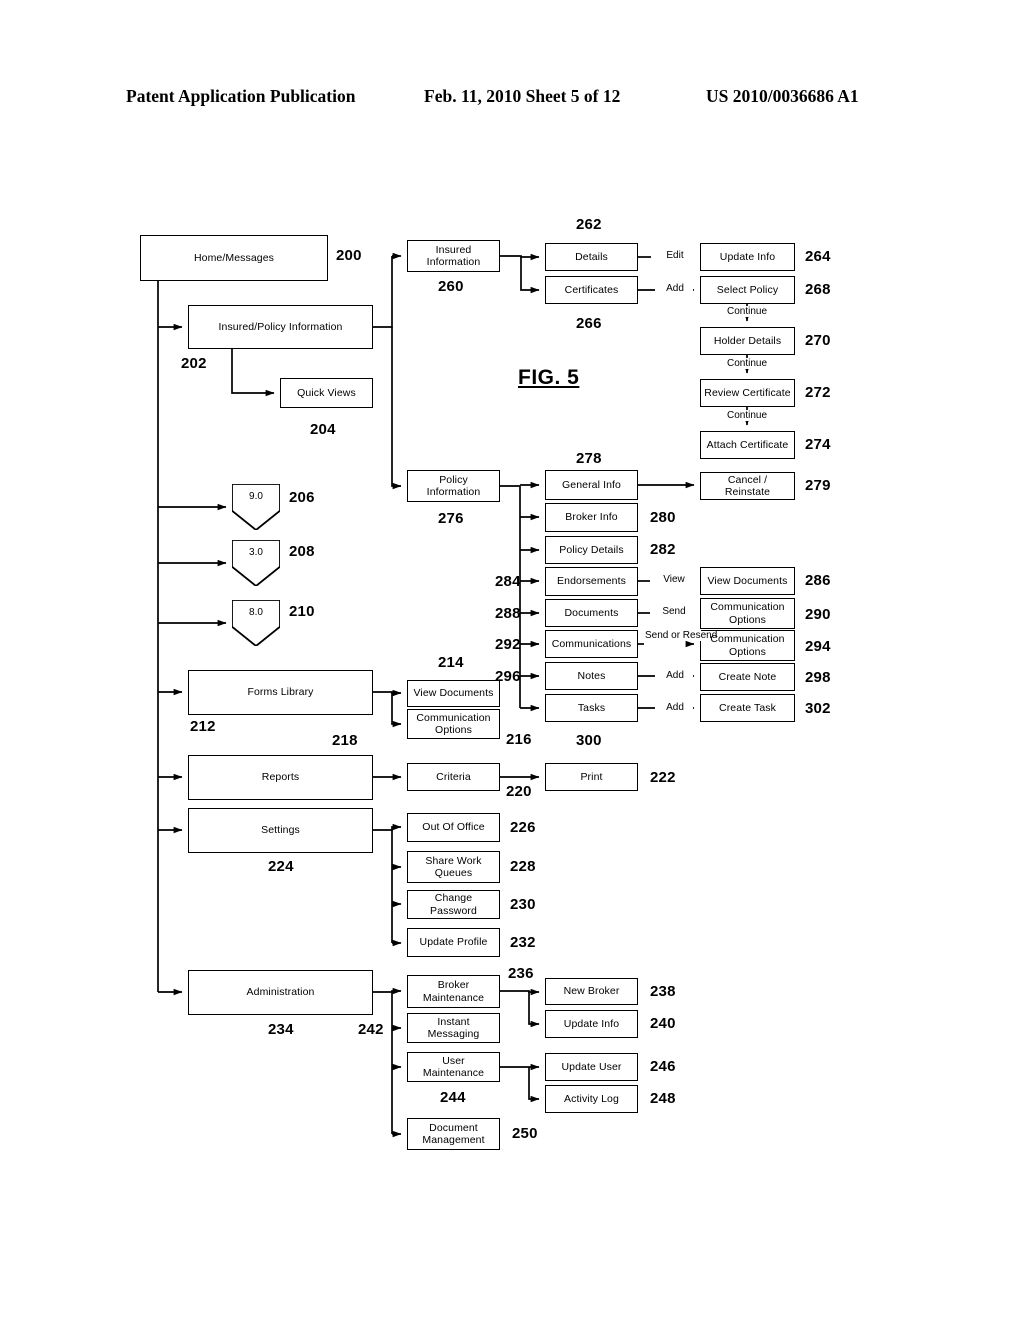  What do you see at coordinates (234, 258) in the screenshot?
I see `flow-node-home-messages: Home/Messages` at bounding box center [234, 258].